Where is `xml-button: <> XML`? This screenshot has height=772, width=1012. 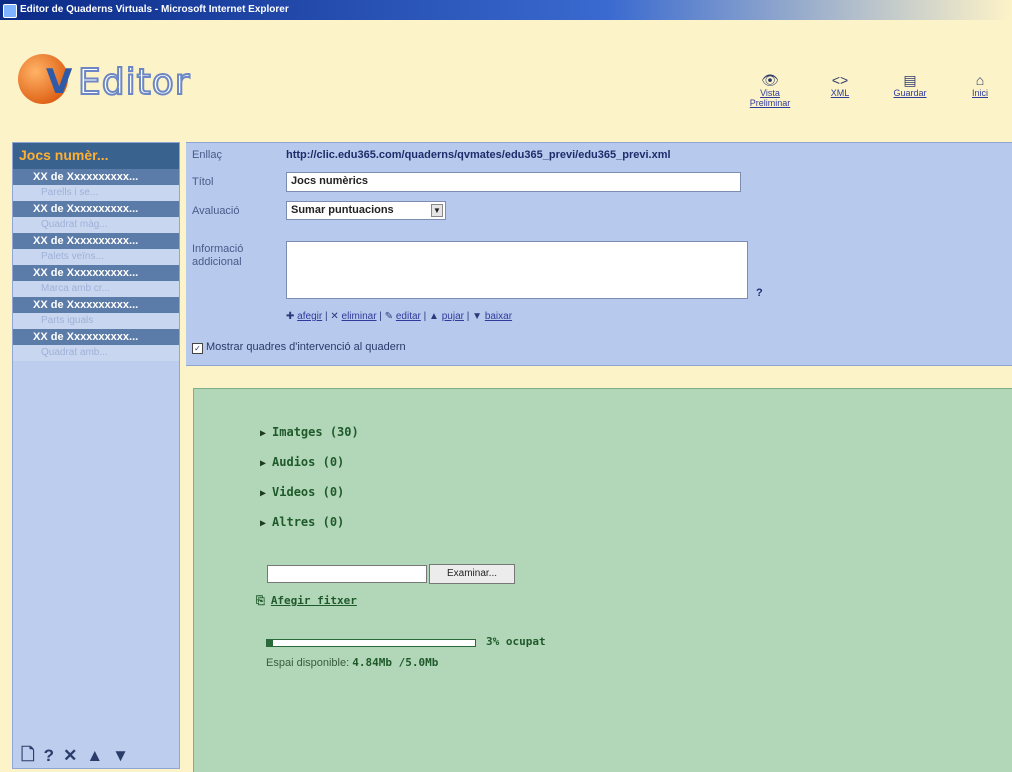
xml-button: <> XML is located at coordinates (840, 97).